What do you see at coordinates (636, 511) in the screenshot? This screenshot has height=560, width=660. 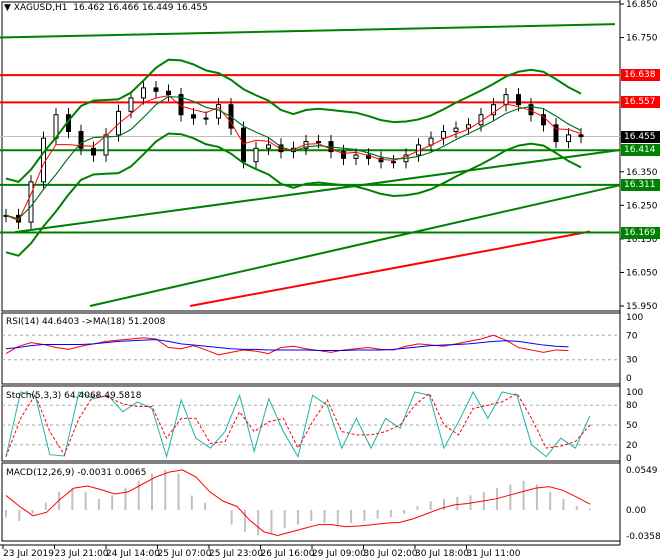 I see `macd-tick-label: 0.00` at bounding box center [636, 511].